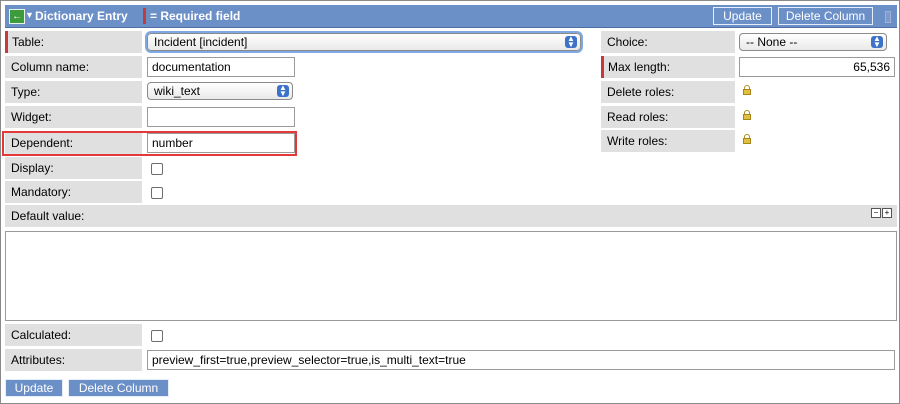 This screenshot has width=900, height=404. Describe the element at coordinates (73, 192) in the screenshot. I see `mandatory-label: Mandatory:` at that location.